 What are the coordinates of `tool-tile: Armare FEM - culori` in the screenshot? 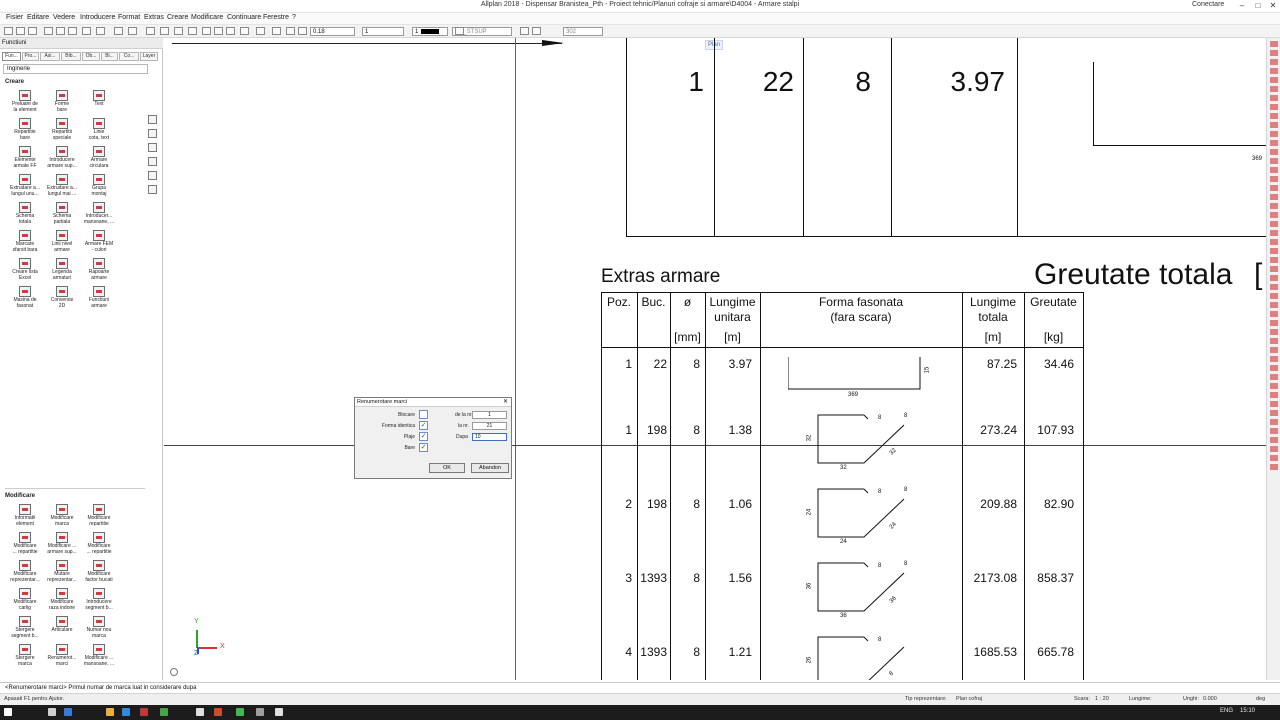 It's located at (99, 241).